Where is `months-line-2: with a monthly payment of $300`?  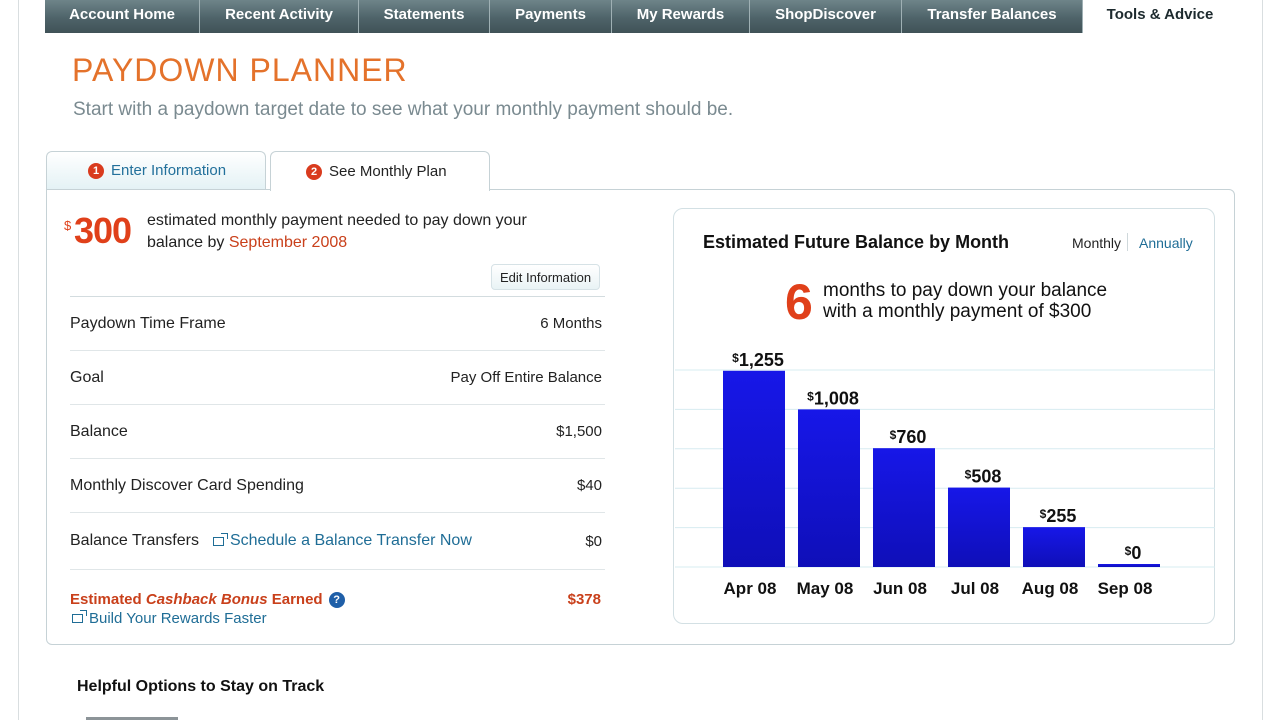 months-line-2: with a monthly payment of $300 is located at coordinates (957, 311).